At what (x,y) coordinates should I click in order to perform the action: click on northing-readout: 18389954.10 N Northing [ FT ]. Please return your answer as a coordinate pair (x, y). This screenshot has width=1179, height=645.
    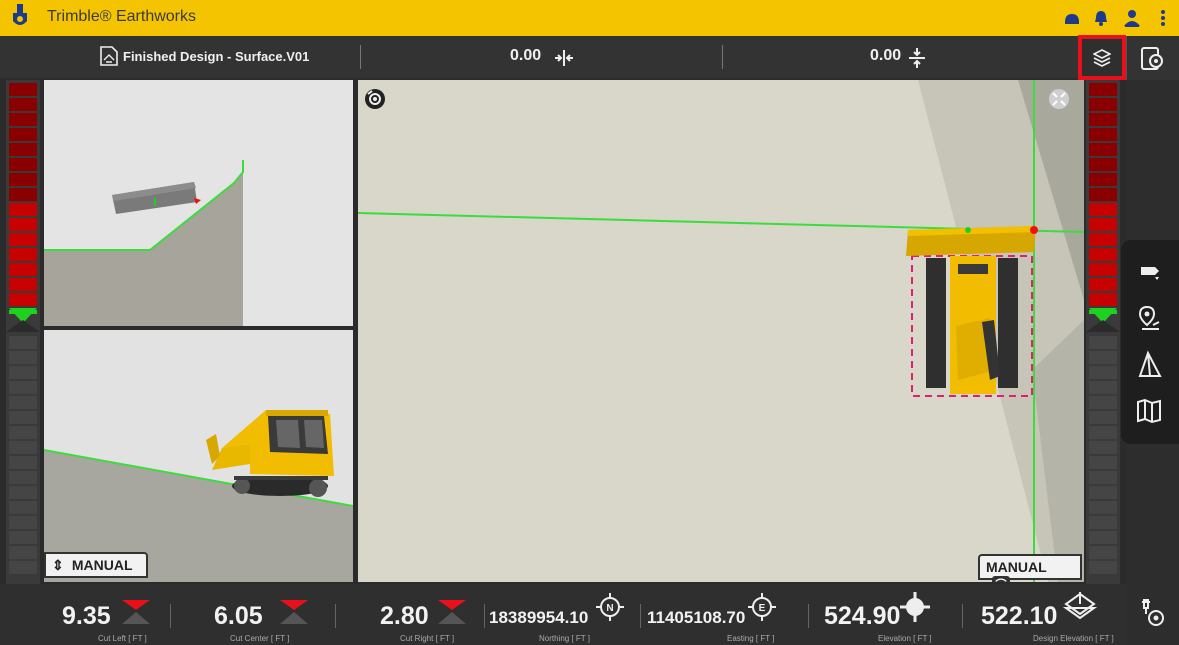
    Looking at the image, I should click on (562, 614).